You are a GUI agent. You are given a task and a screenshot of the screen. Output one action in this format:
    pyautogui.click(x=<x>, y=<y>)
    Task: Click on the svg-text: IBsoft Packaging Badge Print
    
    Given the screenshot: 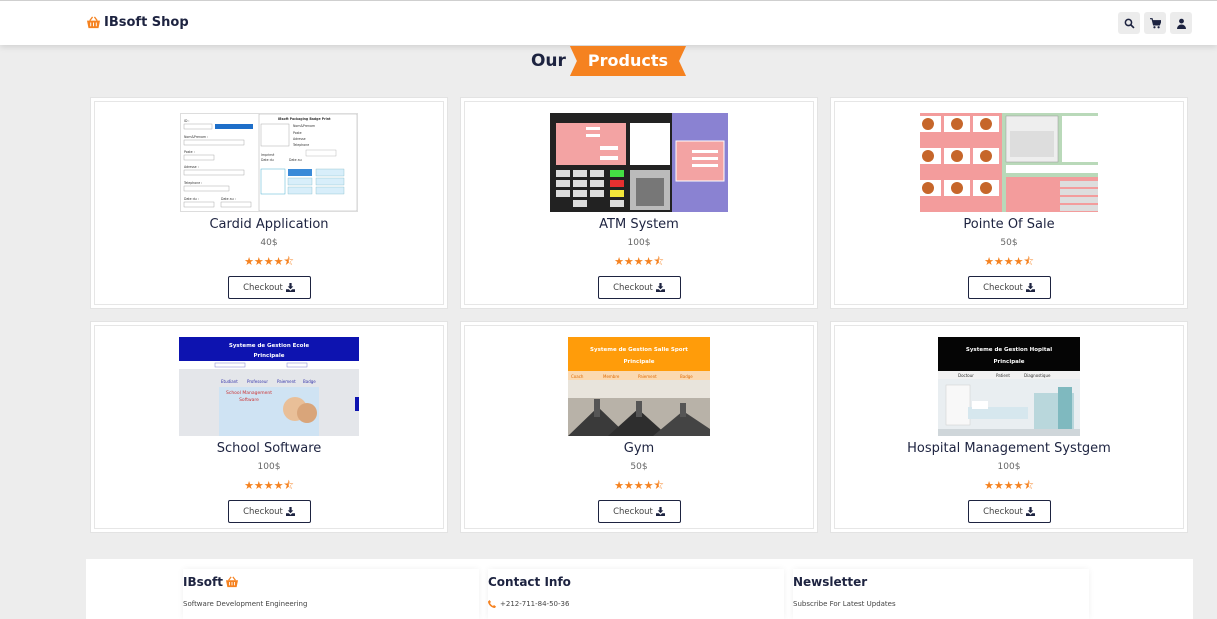 What is the action you would take?
    pyautogui.click(x=304, y=119)
    